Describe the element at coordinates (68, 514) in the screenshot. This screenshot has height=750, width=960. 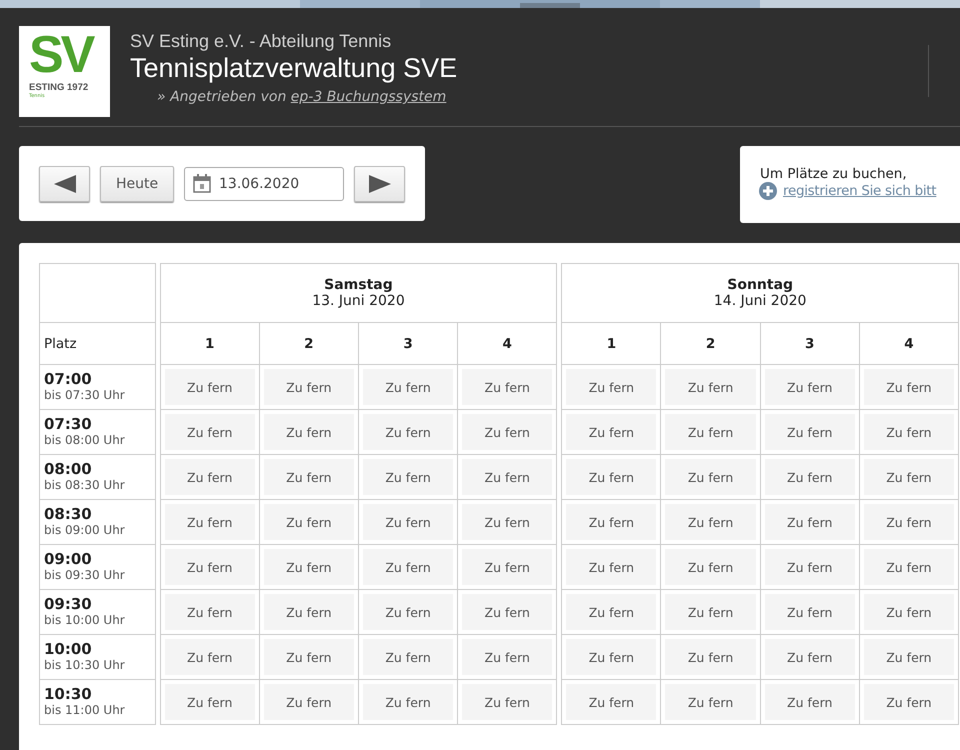
I see `time-label: 08:30` at that location.